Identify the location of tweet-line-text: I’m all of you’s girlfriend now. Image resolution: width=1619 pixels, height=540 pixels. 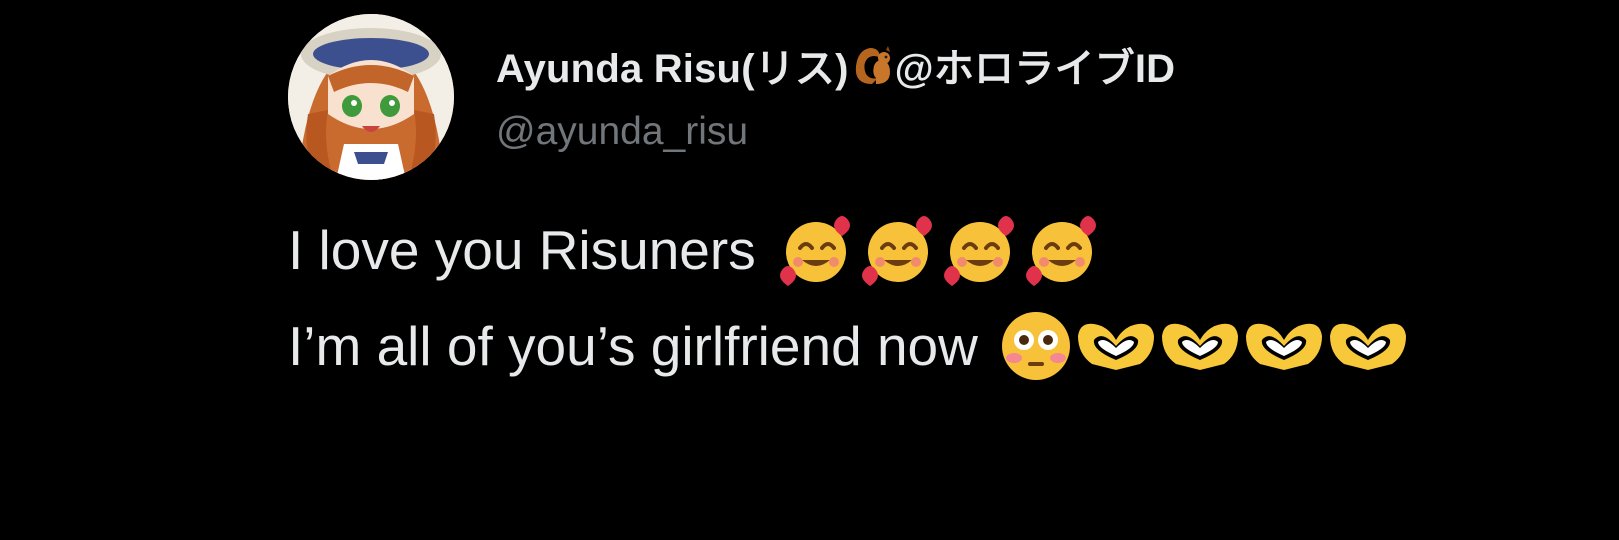
(633, 346).